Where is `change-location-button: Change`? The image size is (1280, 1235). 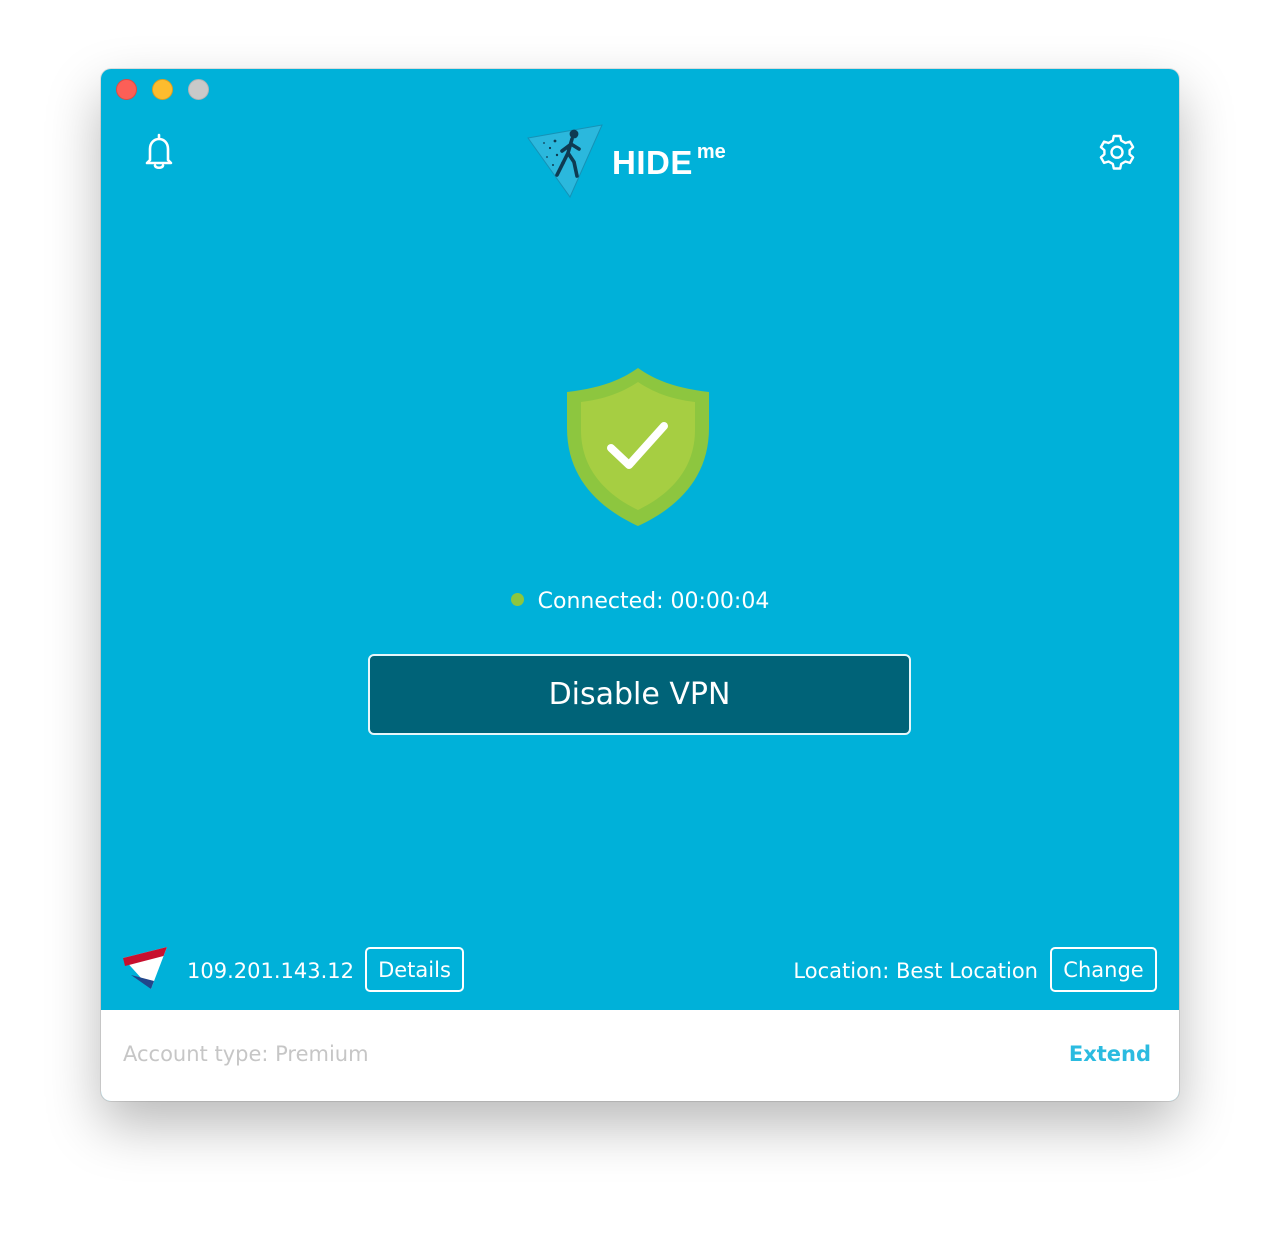
change-location-button: Change is located at coordinates (1103, 969).